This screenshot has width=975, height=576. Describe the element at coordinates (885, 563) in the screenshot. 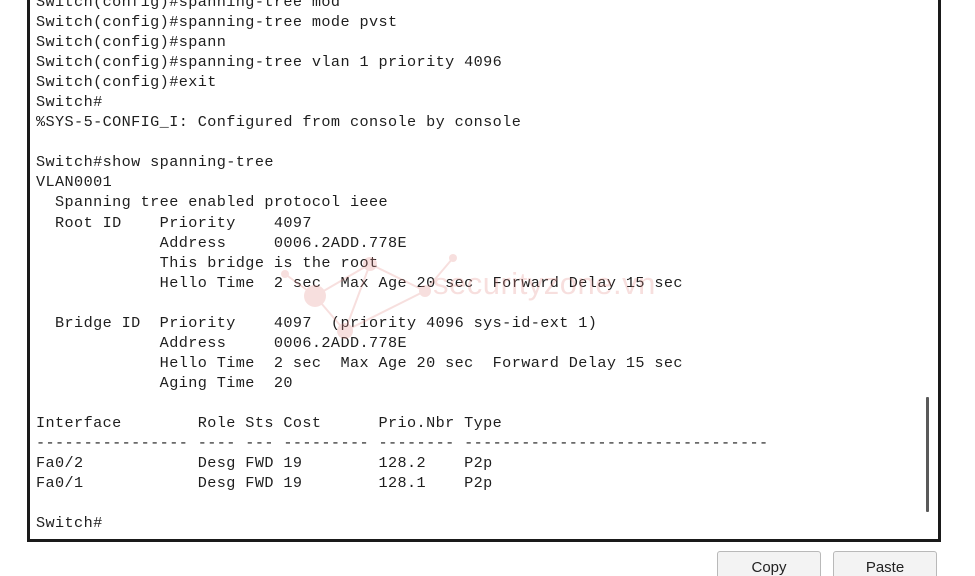

I see `paste-button: Paste` at that location.